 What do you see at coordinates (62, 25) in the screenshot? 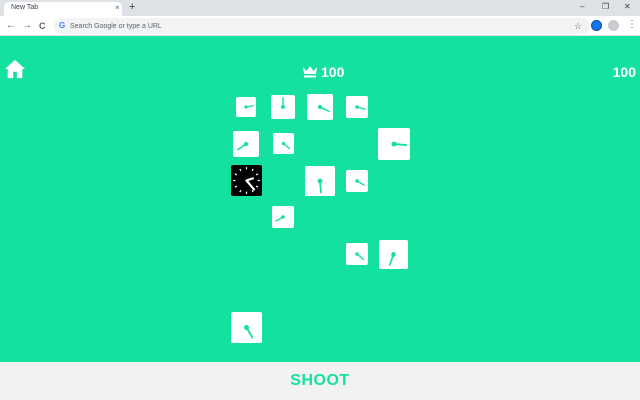
I see `google-icon: G` at bounding box center [62, 25].